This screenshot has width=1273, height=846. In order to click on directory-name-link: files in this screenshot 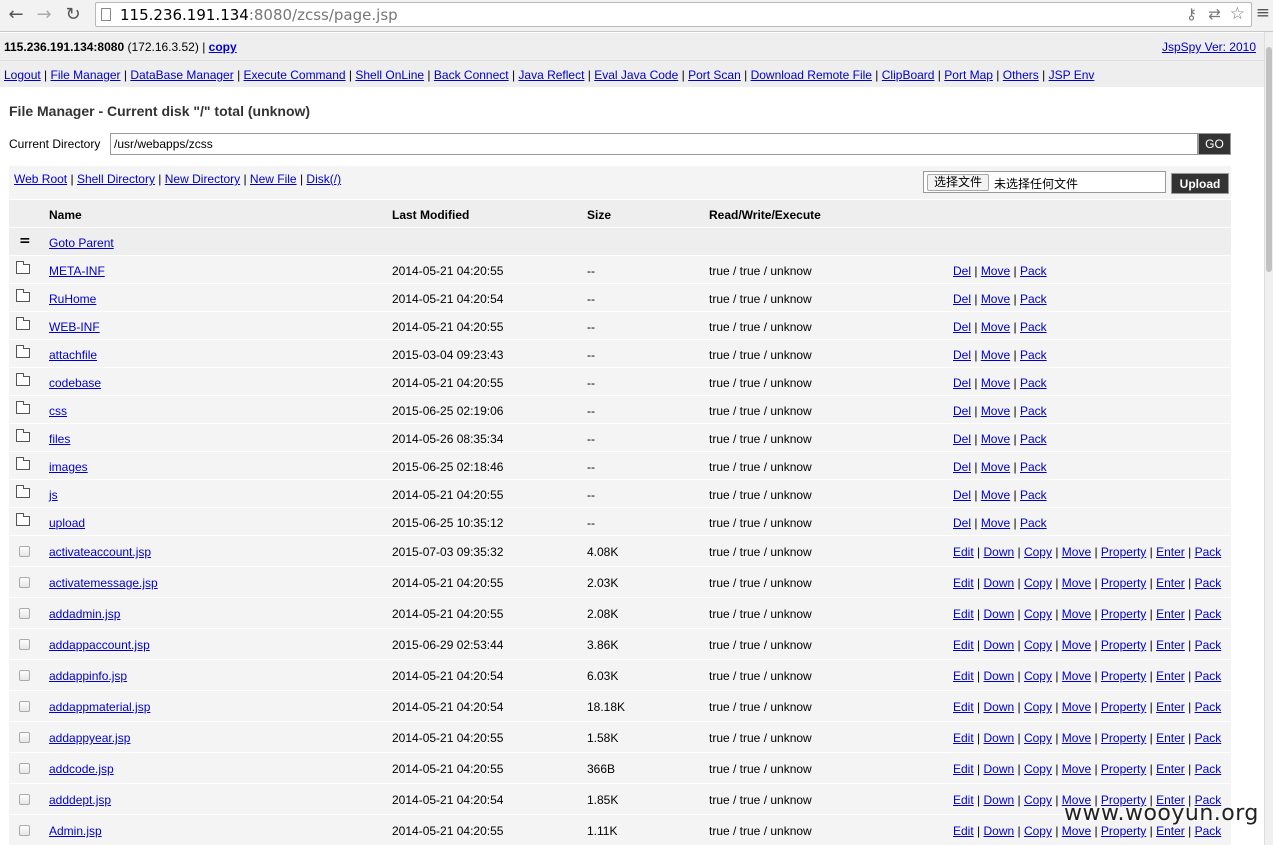, I will do `click(59, 439)`.